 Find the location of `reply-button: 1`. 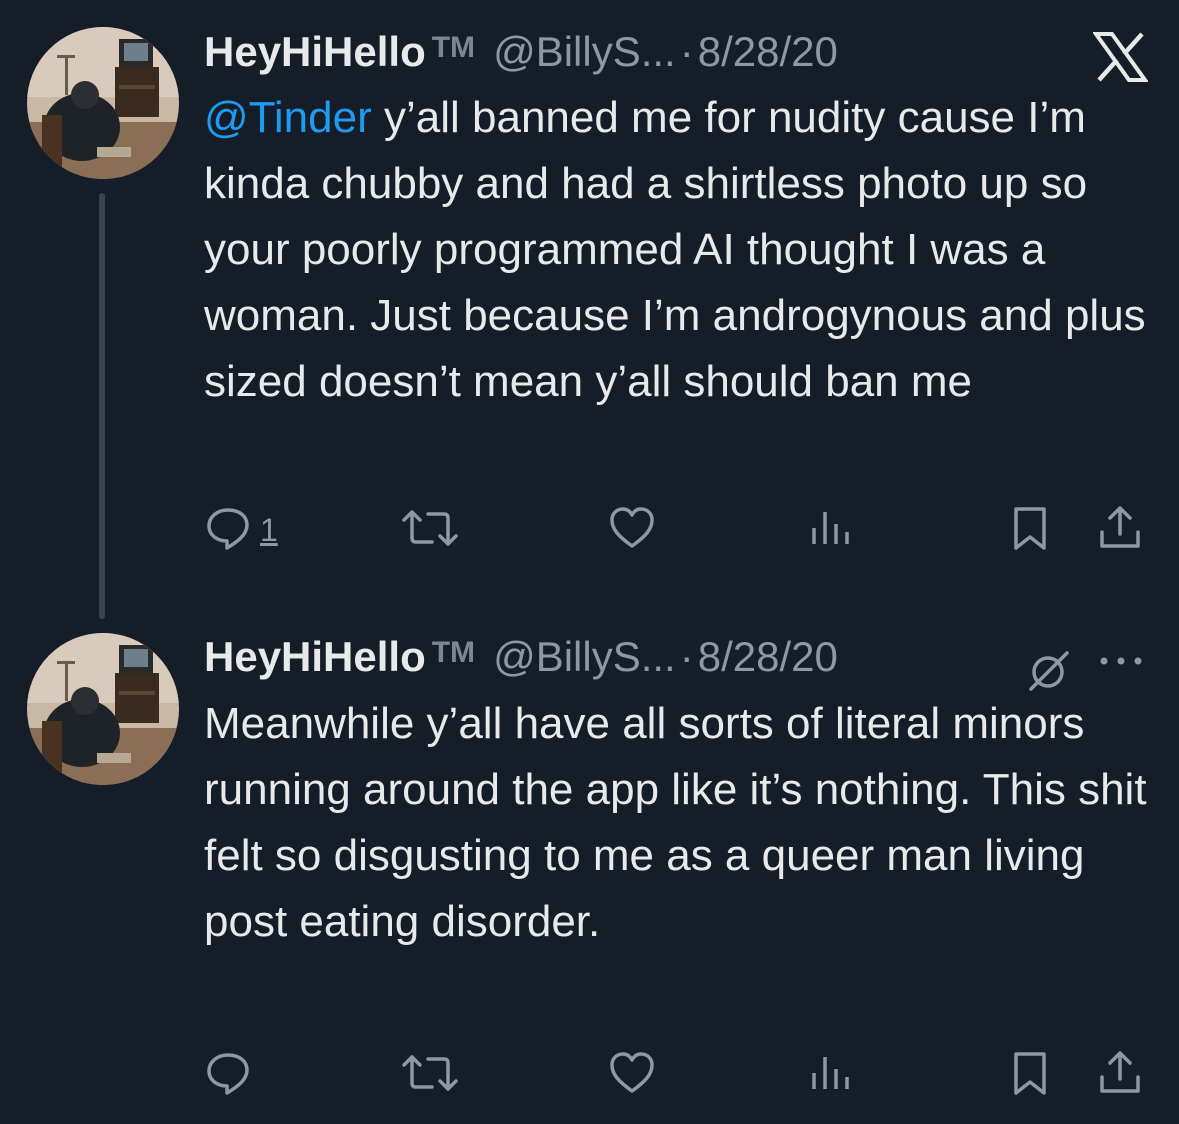

reply-button: 1 is located at coordinates (241, 530).